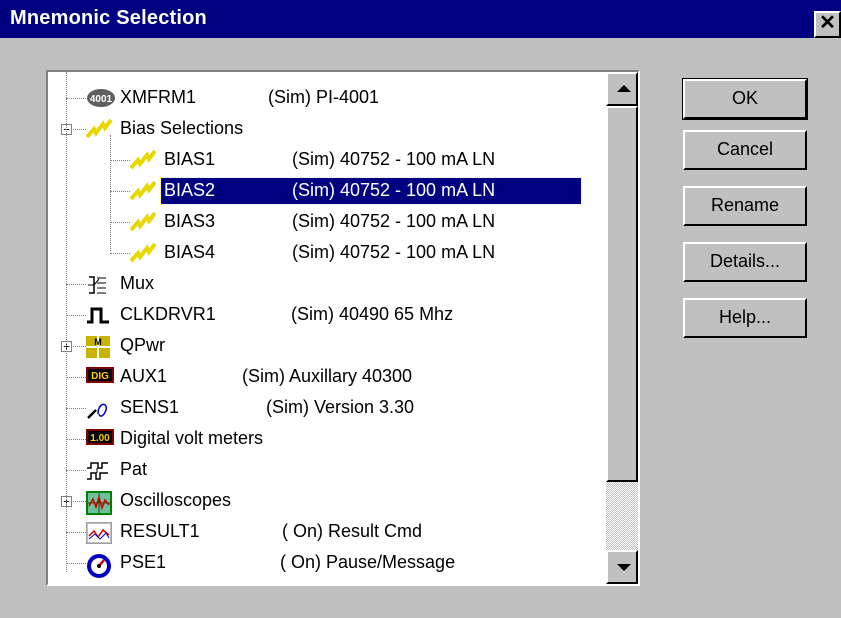  What do you see at coordinates (182, 128) in the screenshot?
I see `tree-item-name: Bias Selections` at bounding box center [182, 128].